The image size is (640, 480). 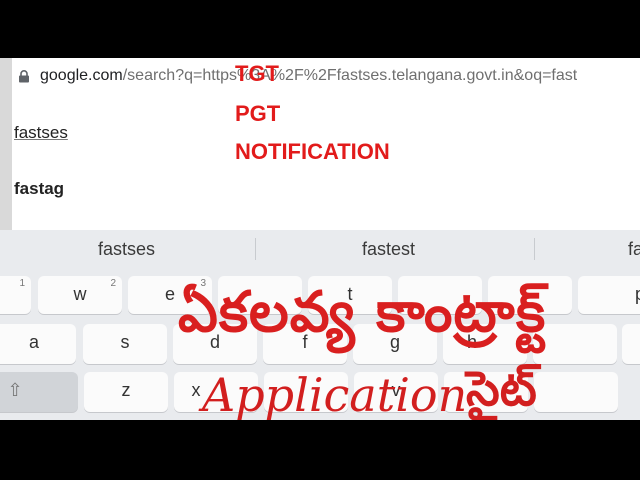 I want to click on key-number: 2, so click(x=113, y=283).